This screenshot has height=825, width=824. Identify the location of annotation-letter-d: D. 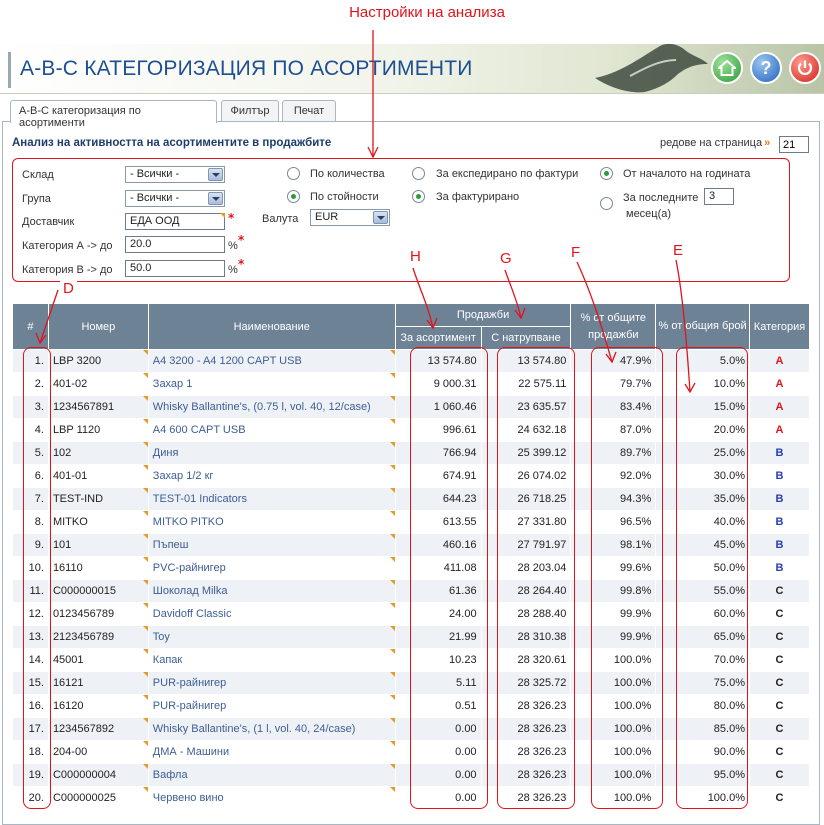
(68, 288).